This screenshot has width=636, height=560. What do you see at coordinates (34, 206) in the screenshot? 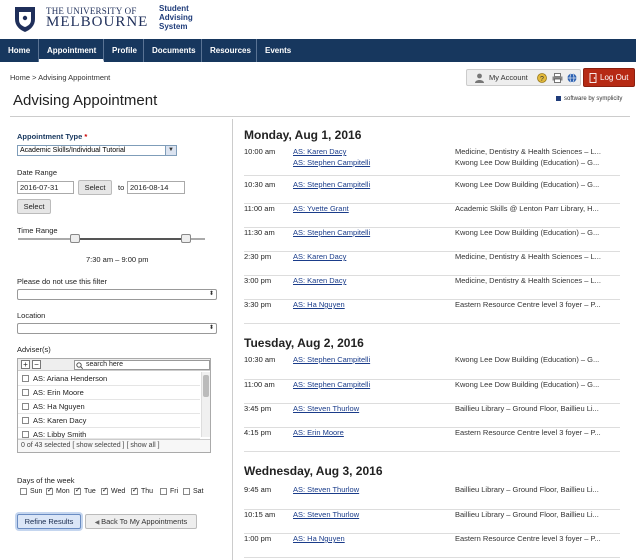
I see `date-to-select-button: Select` at bounding box center [34, 206].